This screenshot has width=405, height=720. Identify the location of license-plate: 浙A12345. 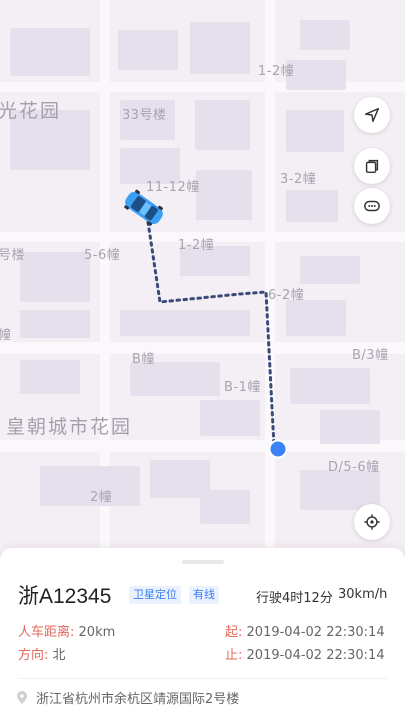
(65, 596).